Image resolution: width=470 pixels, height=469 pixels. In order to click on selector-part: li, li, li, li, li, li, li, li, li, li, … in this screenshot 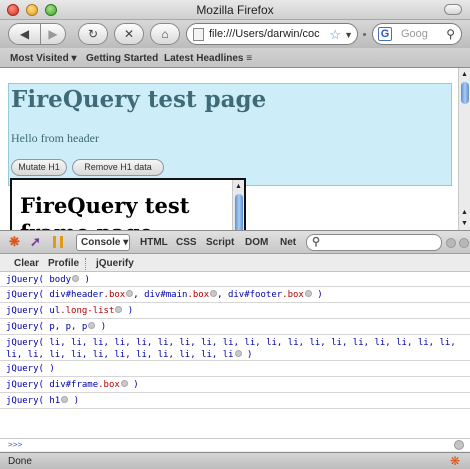, I will do `click(231, 349)`.